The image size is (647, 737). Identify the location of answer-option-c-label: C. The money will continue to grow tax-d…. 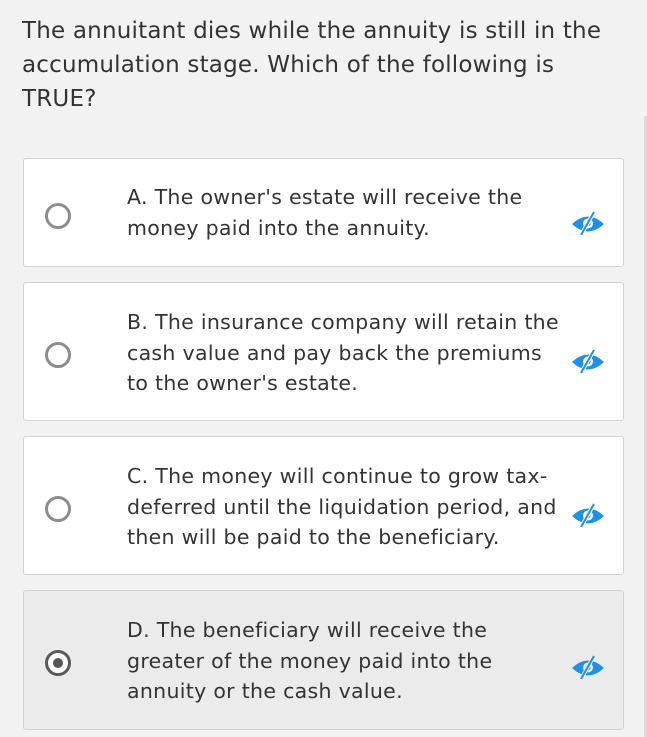
(342, 506).